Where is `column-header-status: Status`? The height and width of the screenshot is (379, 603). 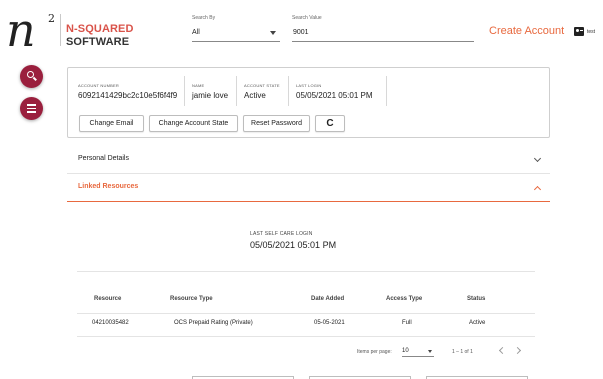 column-header-status: Status is located at coordinates (476, 299).